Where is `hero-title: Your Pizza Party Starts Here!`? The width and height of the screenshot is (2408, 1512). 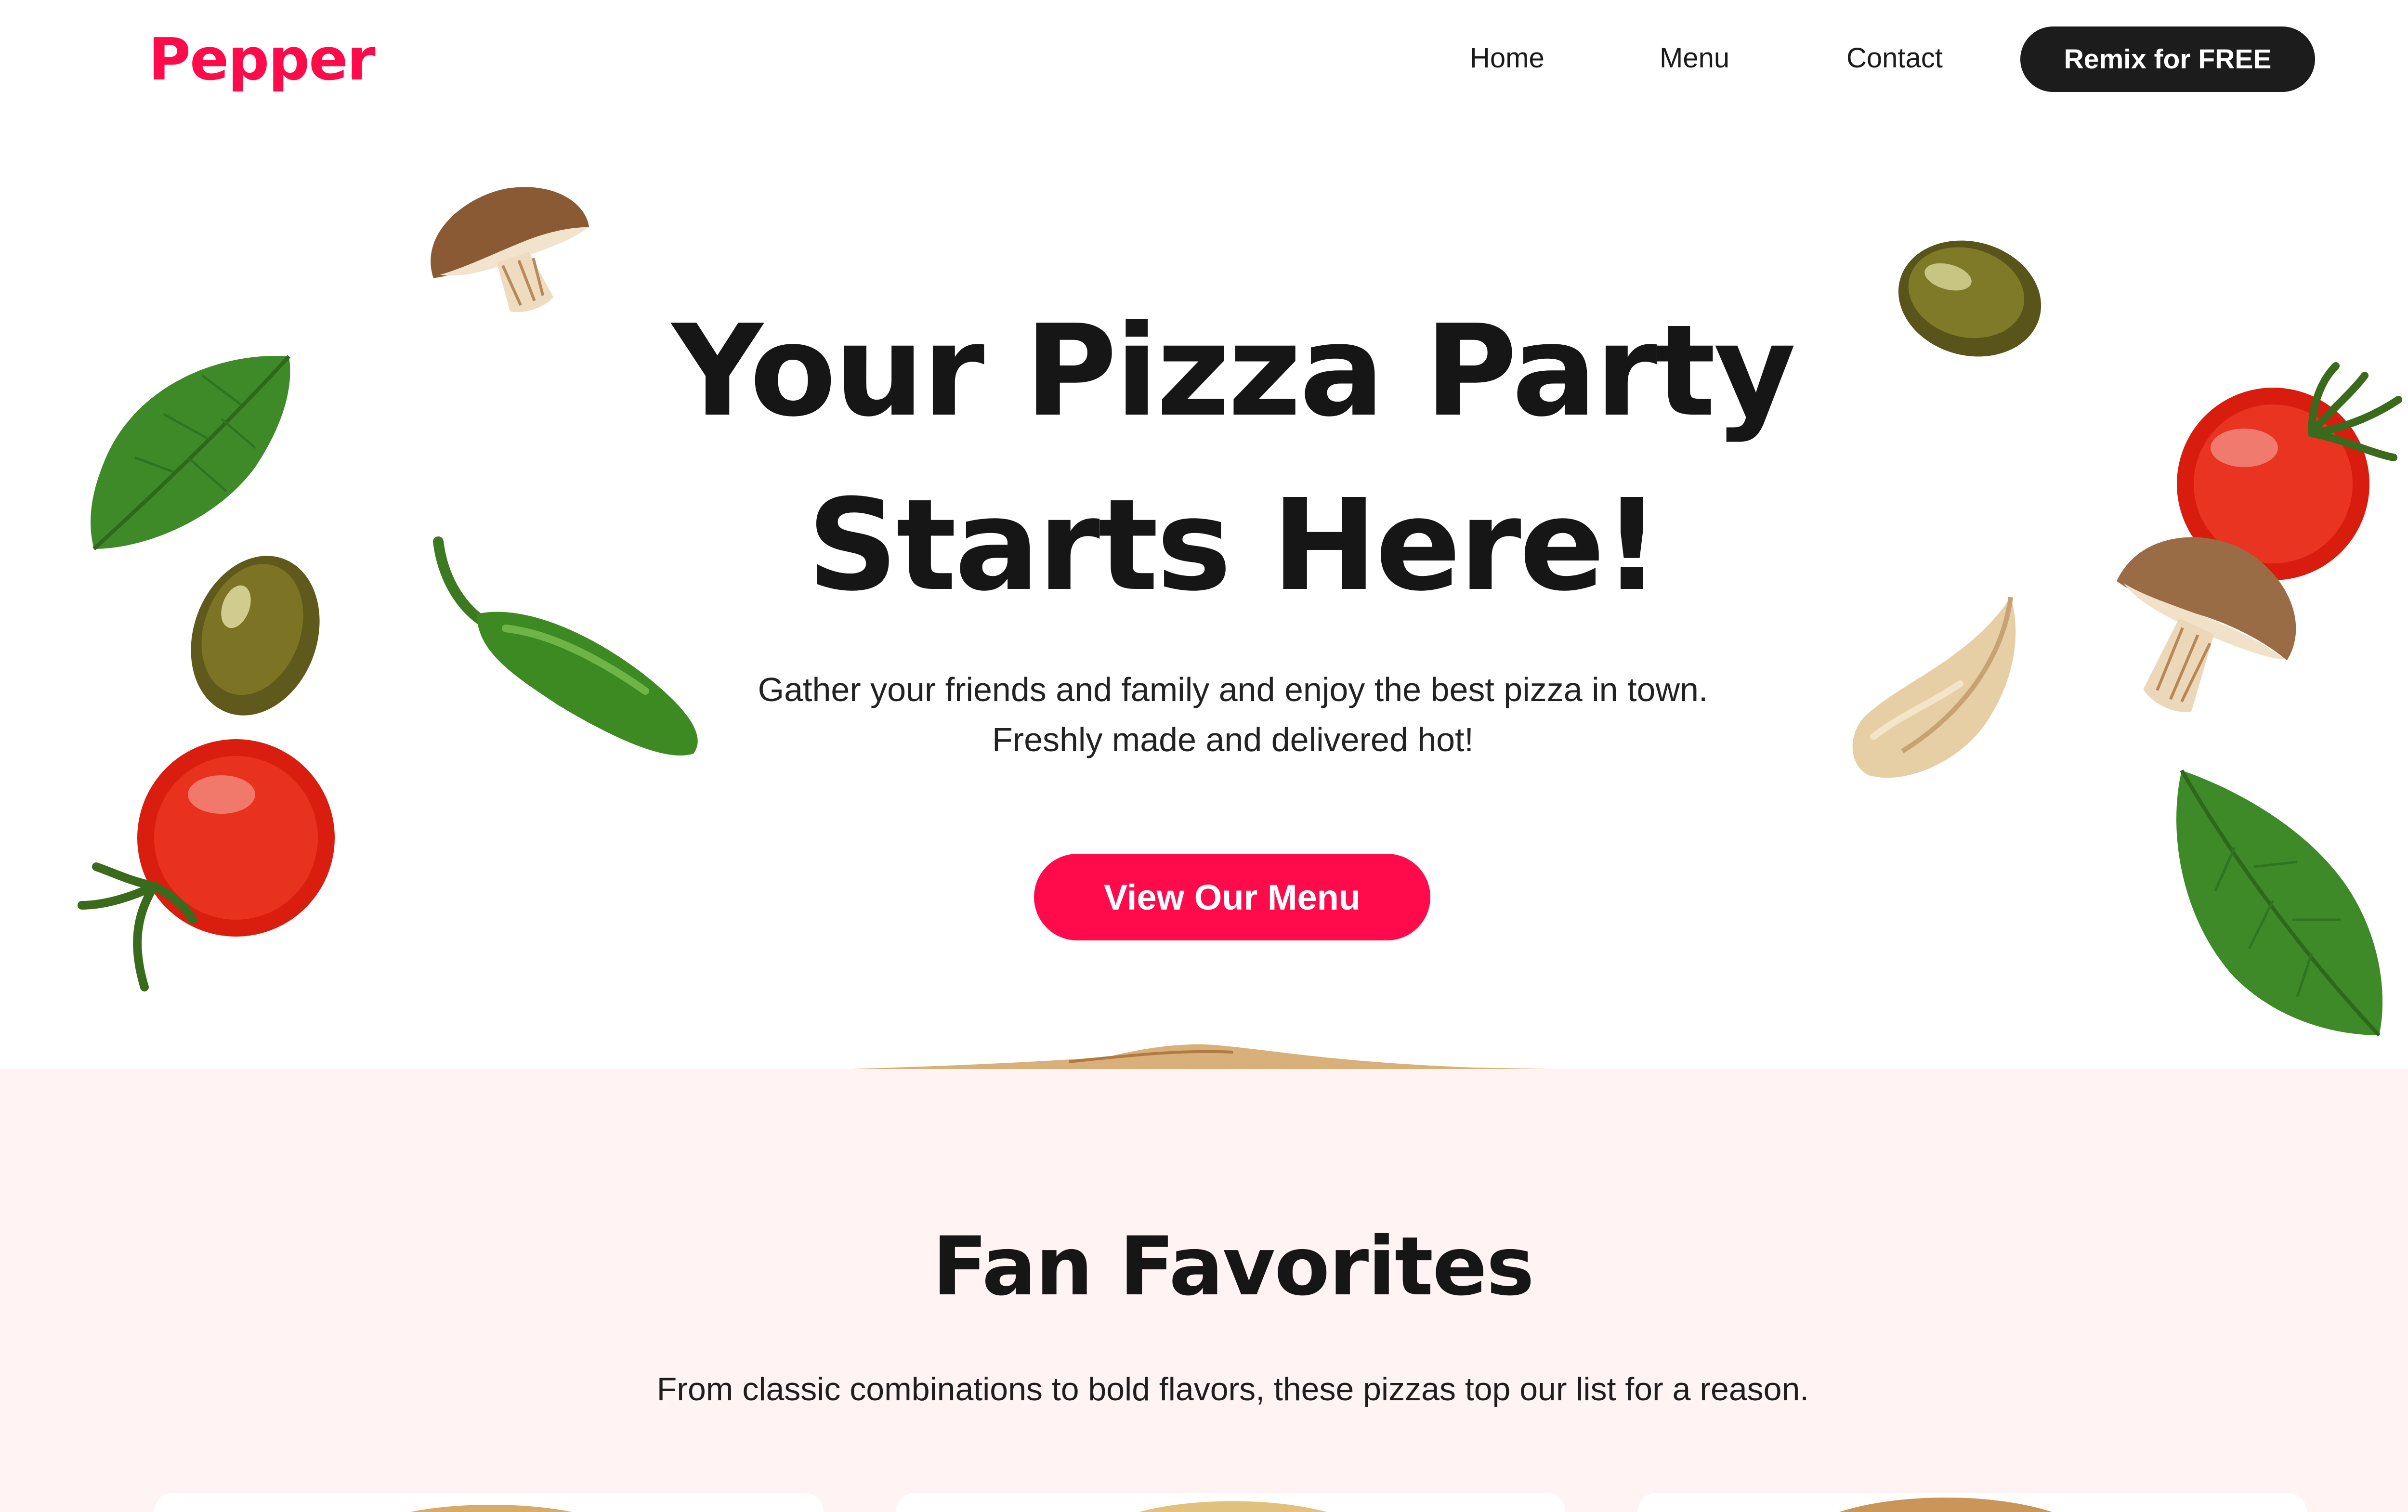
hero-title: Your Pizza Party Starts Here! is located at coordinates (1233, 459).